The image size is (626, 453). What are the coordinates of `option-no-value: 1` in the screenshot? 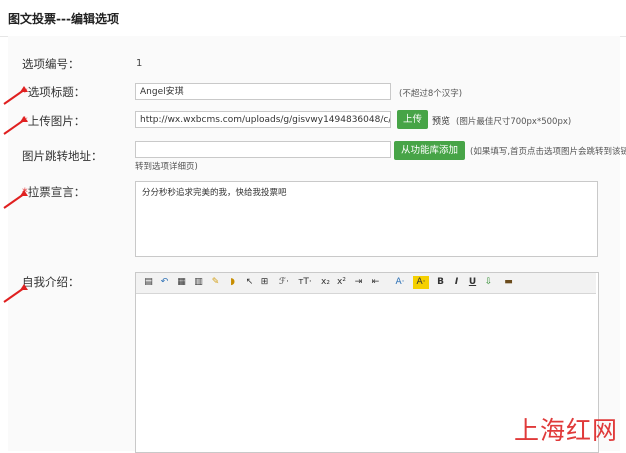 It's located at (139, 63).